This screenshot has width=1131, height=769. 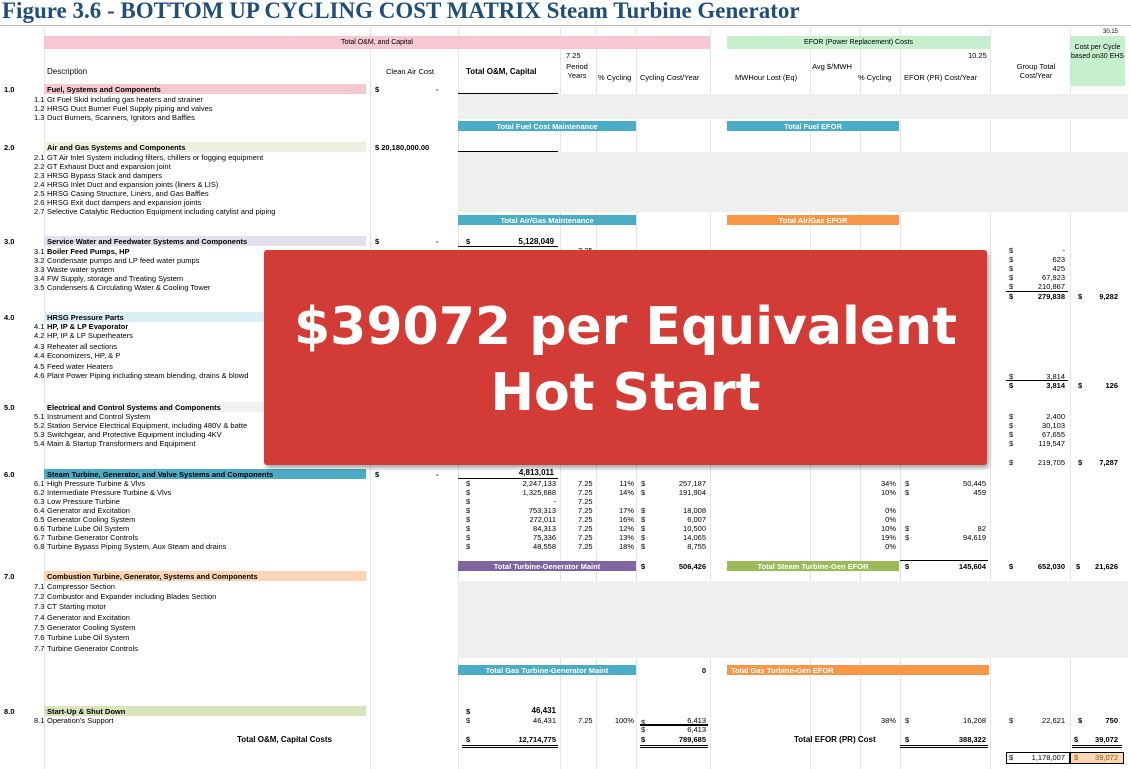 I want to click on group-value: 30,103, so click(x=1053, y=425).